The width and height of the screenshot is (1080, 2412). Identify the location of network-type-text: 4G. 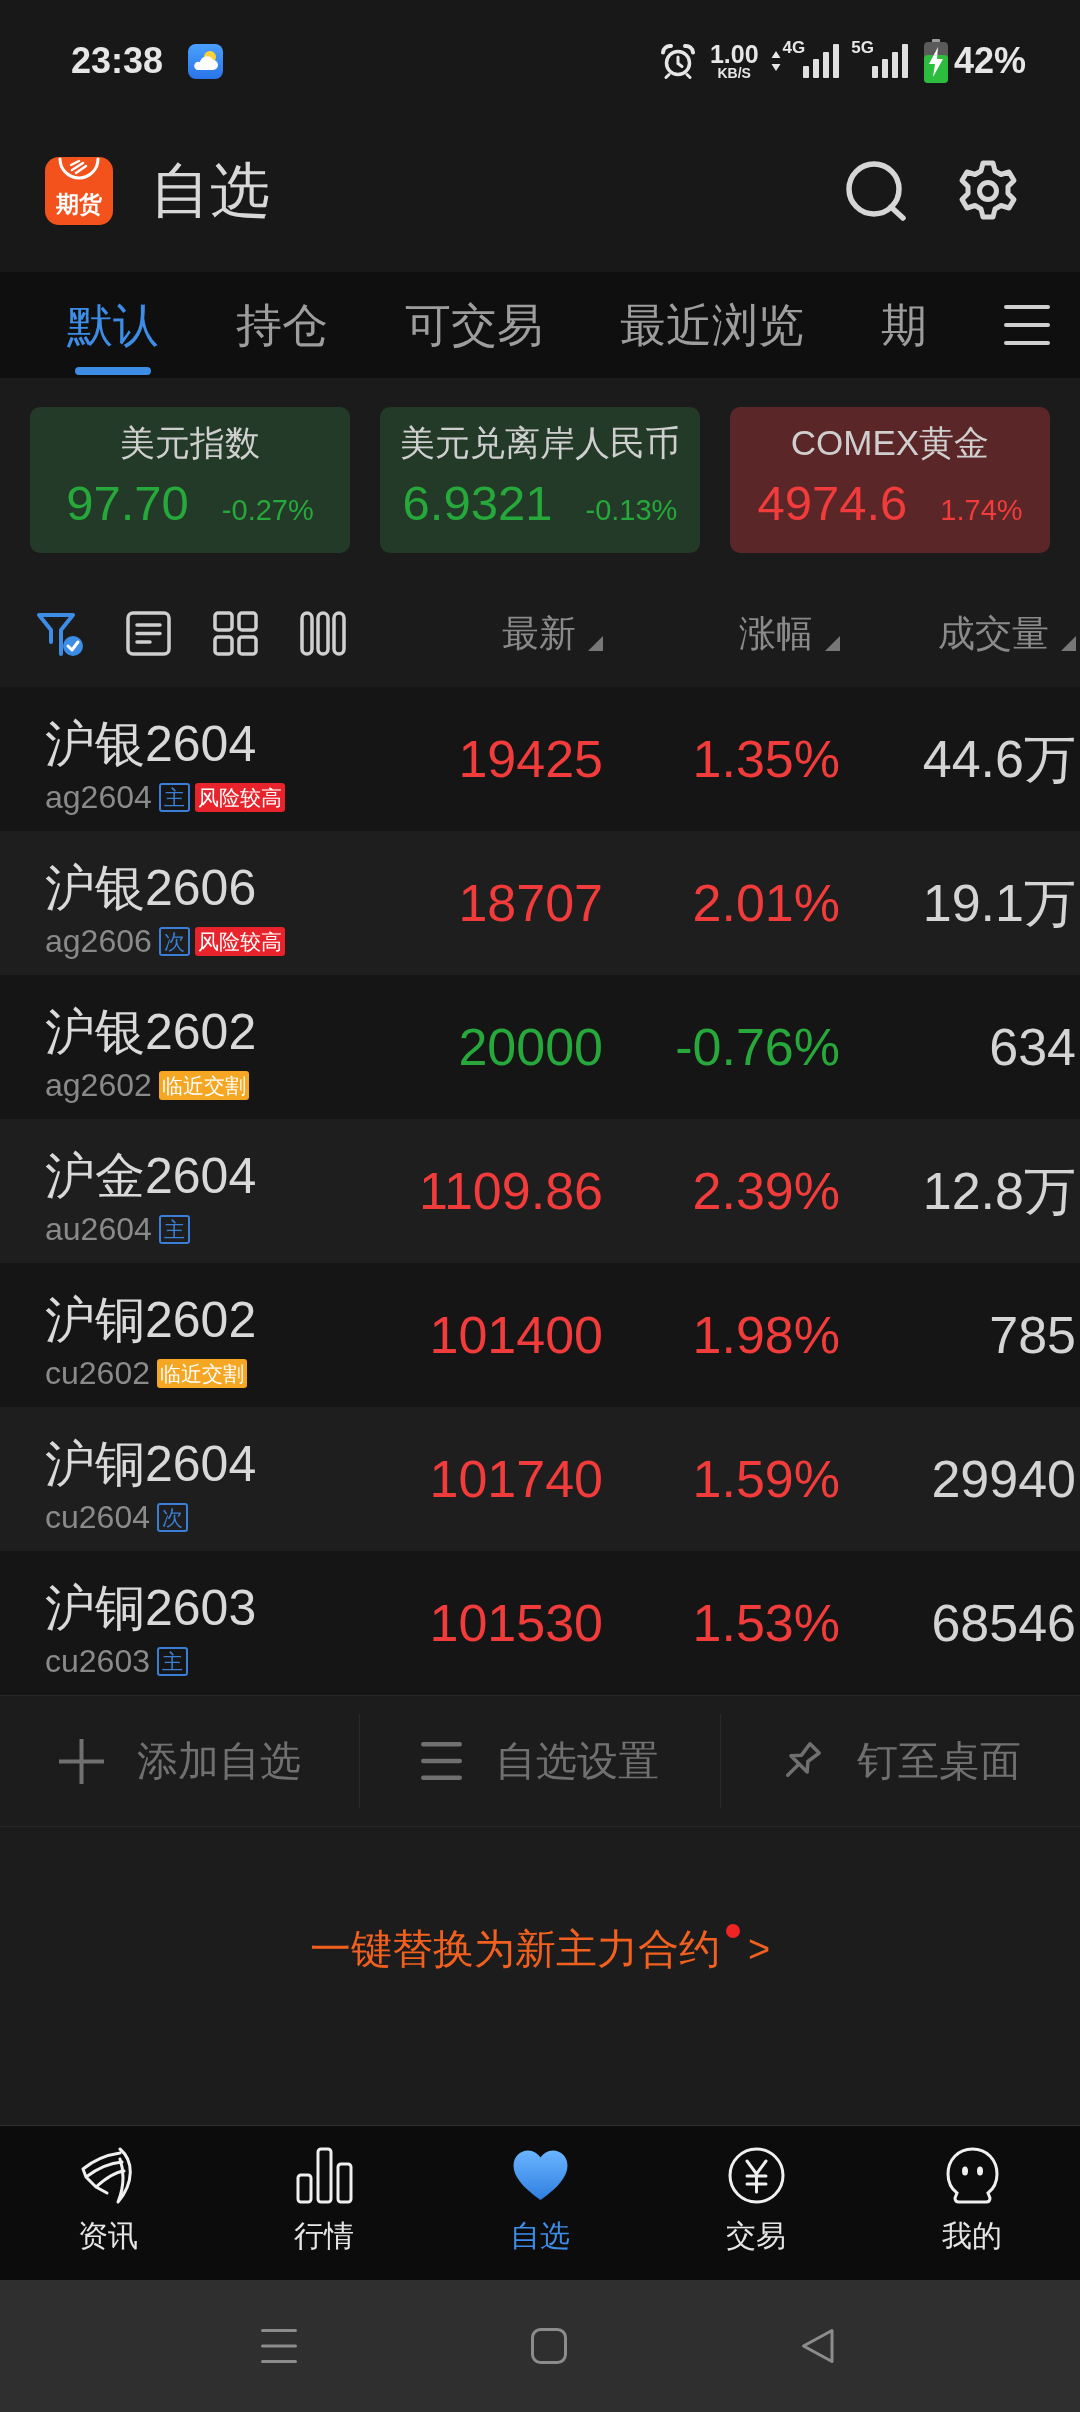
(794, 47).